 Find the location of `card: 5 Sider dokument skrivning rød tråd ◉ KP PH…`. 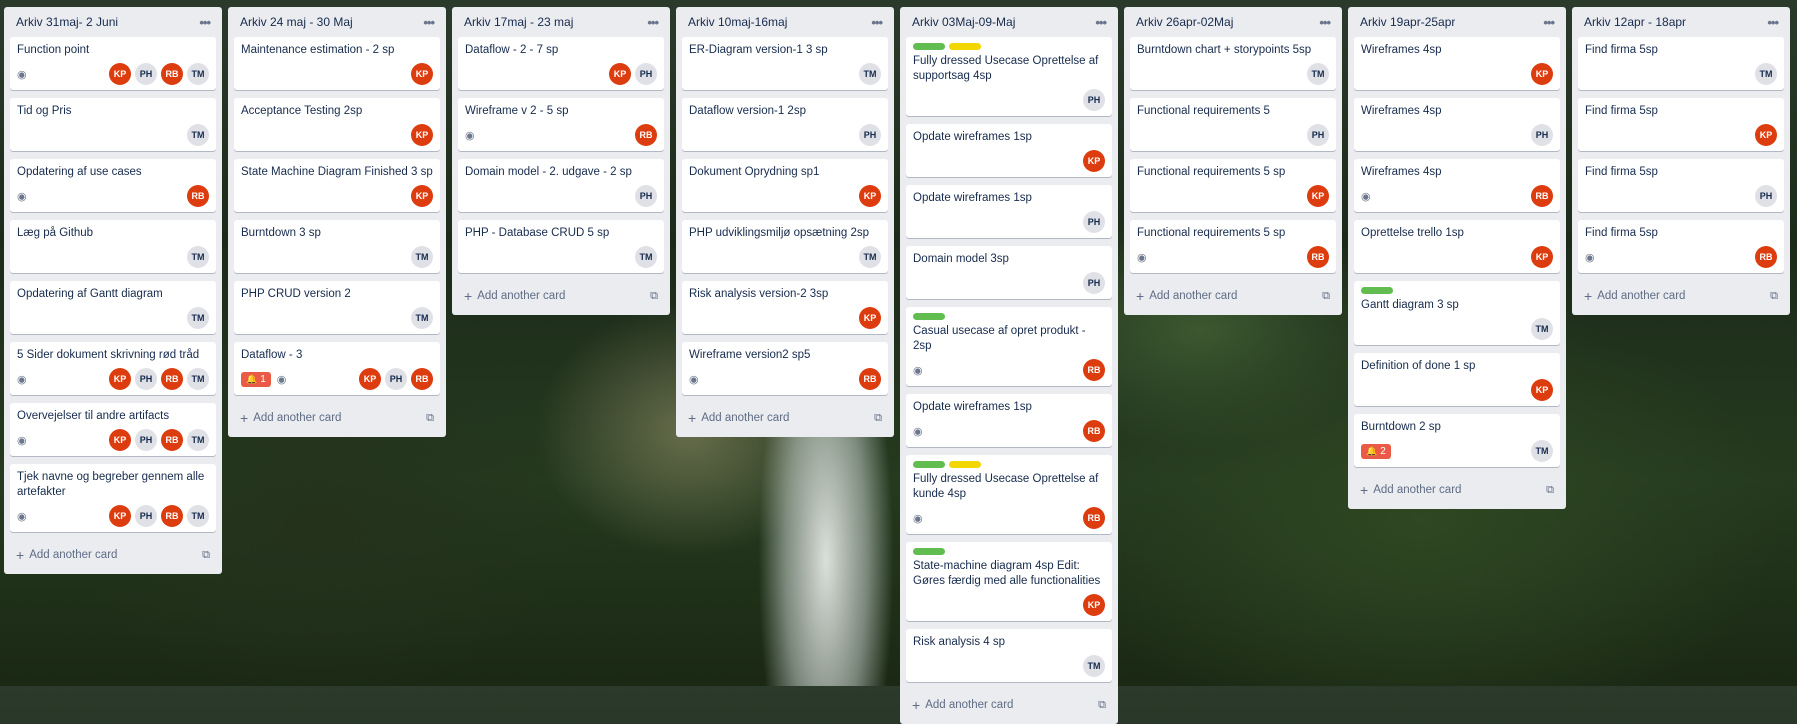

card: 5 Sider dokument skrivning rød tråd ◉ KP PH… is located at coordinates (113, 368).